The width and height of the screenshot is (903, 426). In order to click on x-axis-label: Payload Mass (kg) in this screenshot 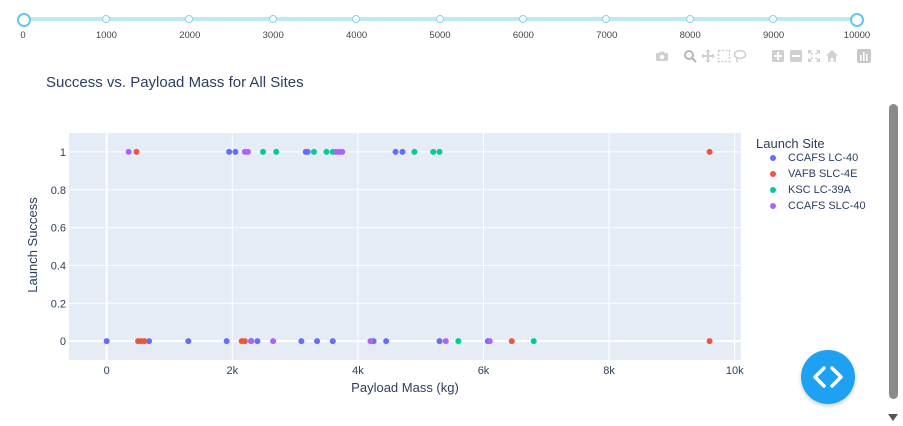, I will do `click(405, 387)`.